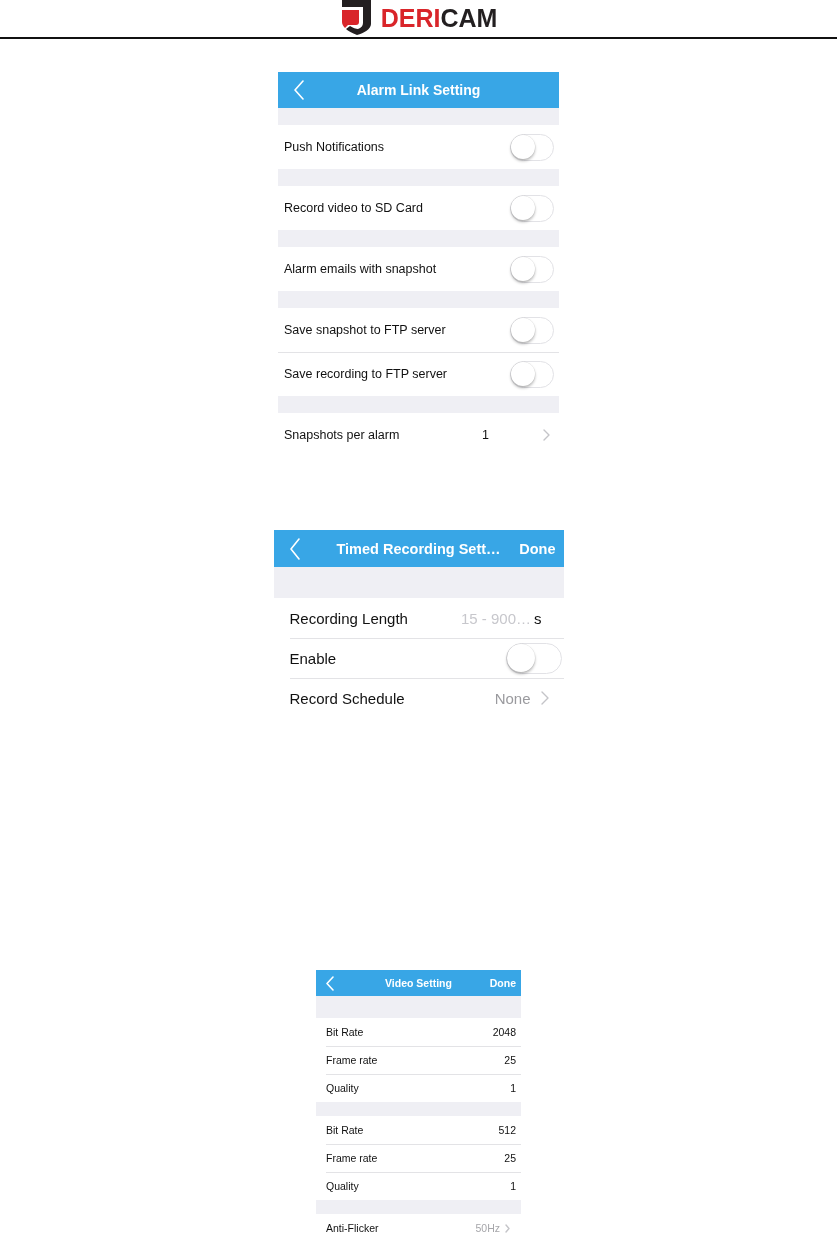  I want to click on setting-label: Push Notifications, so click(334, 147).